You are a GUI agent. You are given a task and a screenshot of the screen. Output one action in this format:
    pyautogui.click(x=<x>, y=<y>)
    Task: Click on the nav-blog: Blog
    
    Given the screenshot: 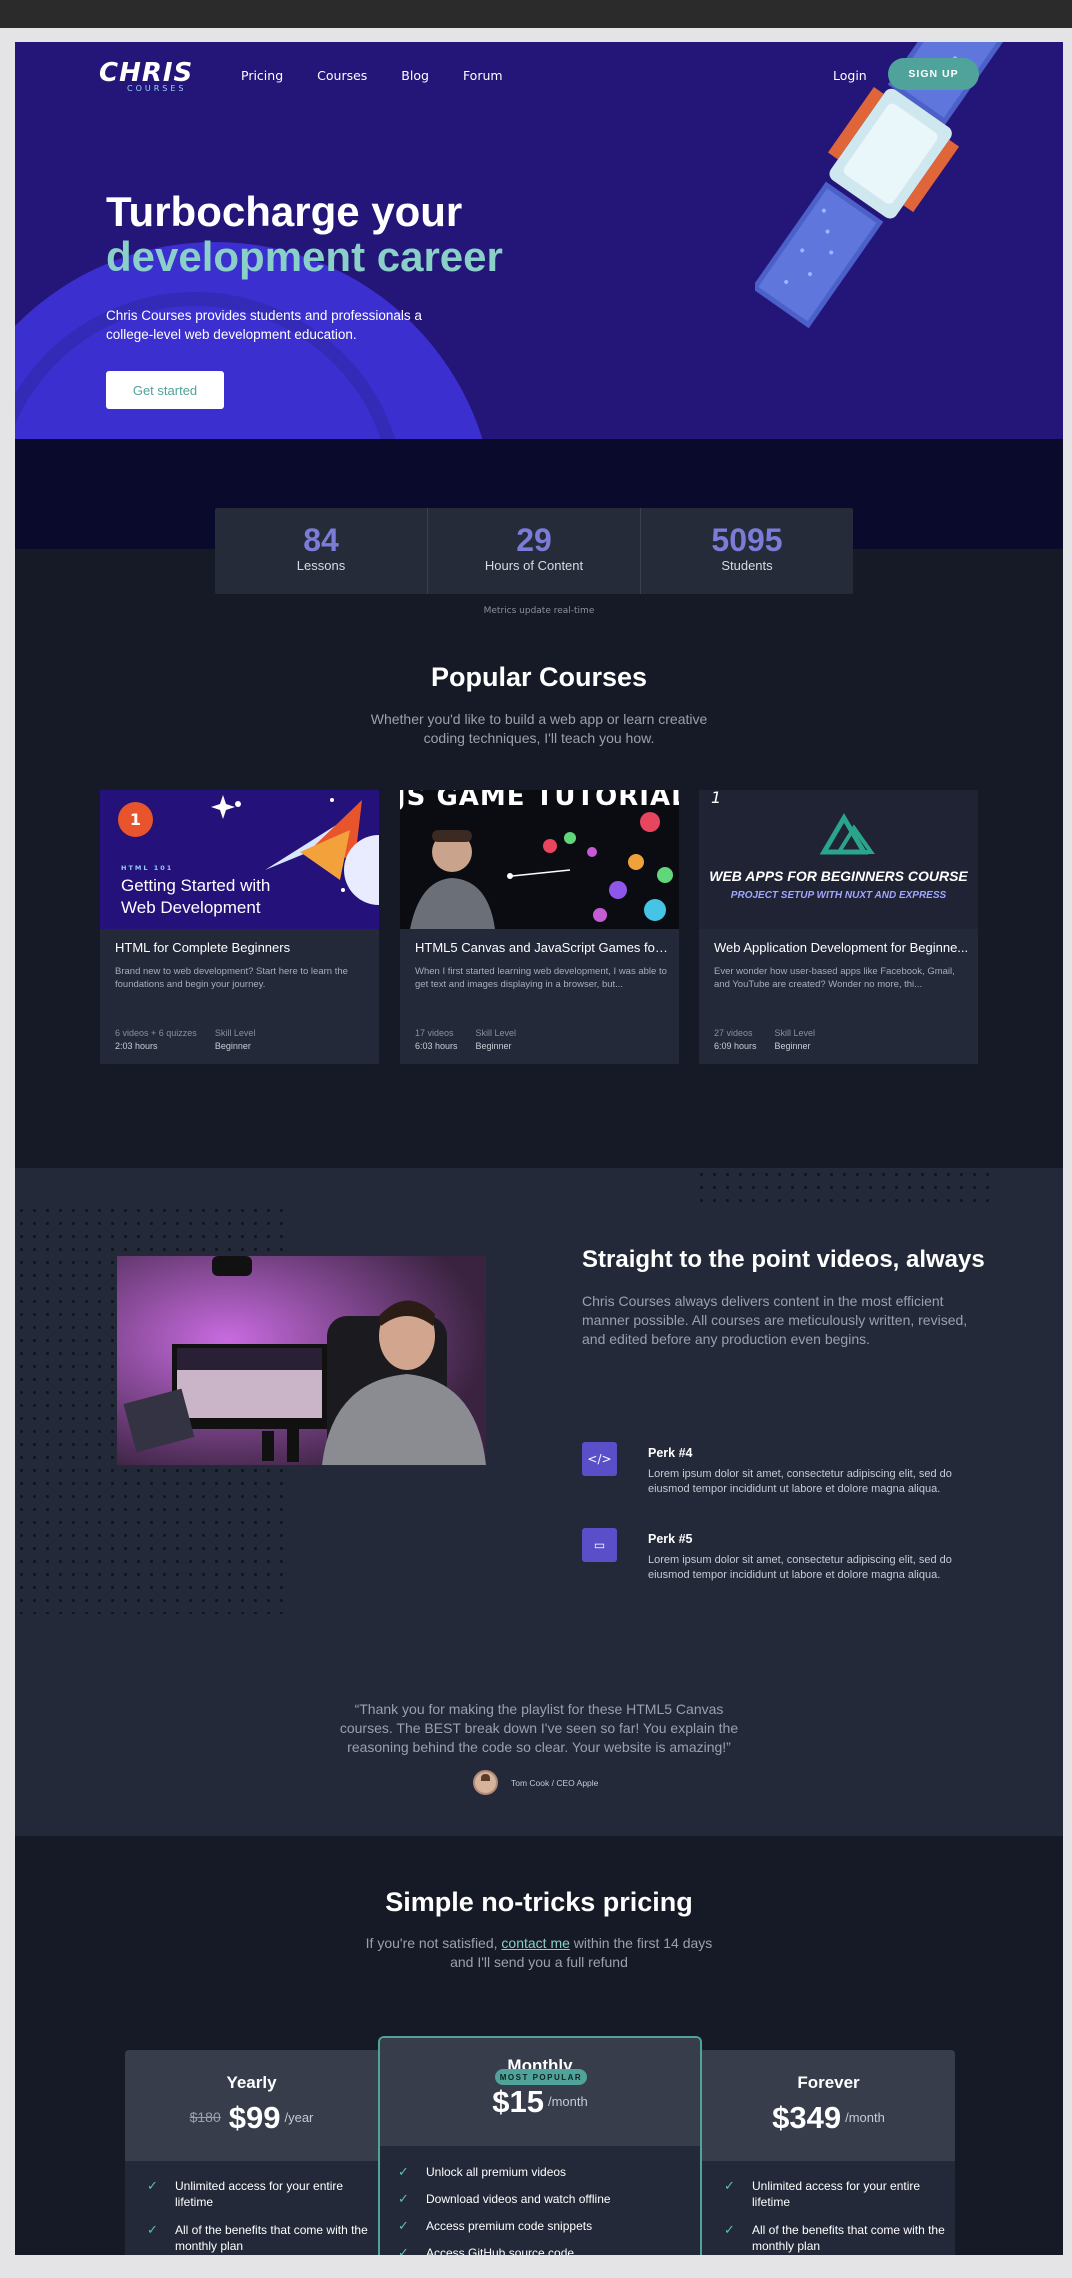 What is the action you would take?
    pyautogui.click(x=415, y=75)
    